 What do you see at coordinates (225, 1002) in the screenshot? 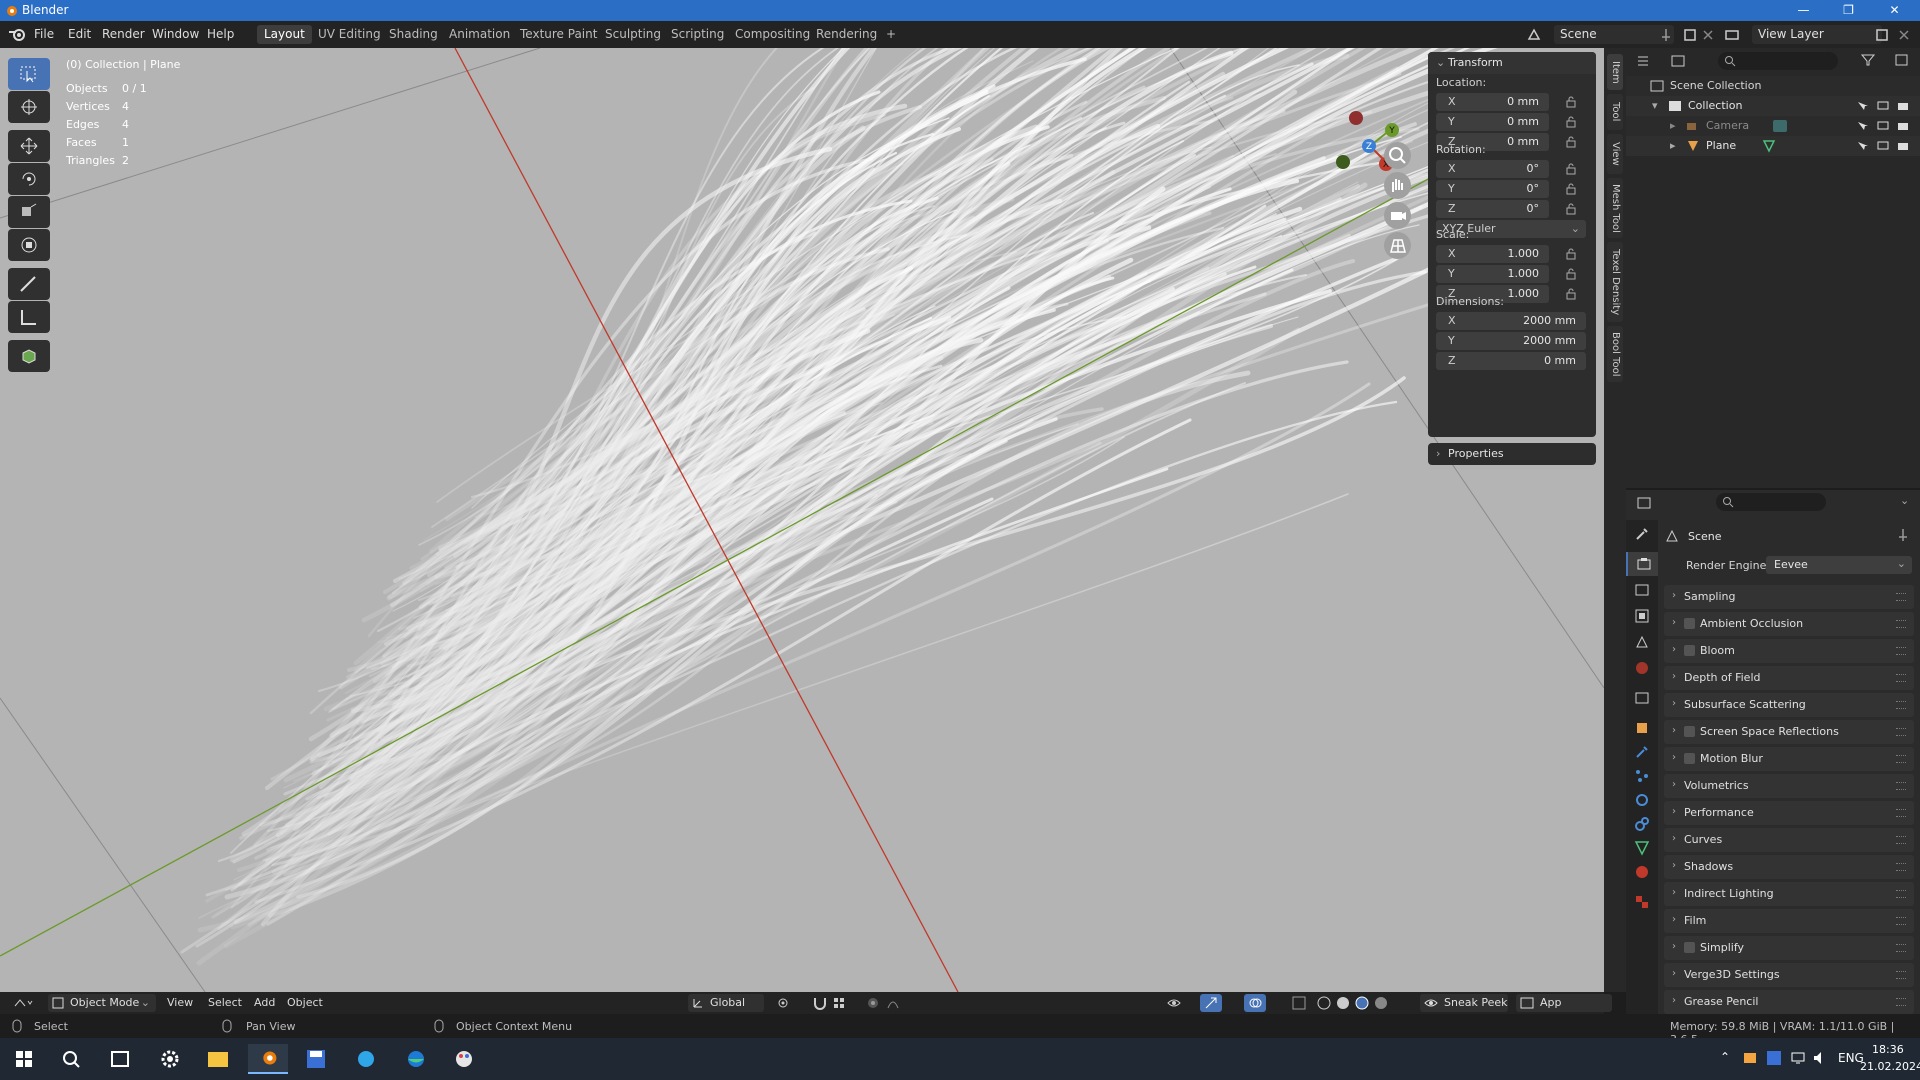
I see `menu-select: Select` at bounding box center [225, 1002].